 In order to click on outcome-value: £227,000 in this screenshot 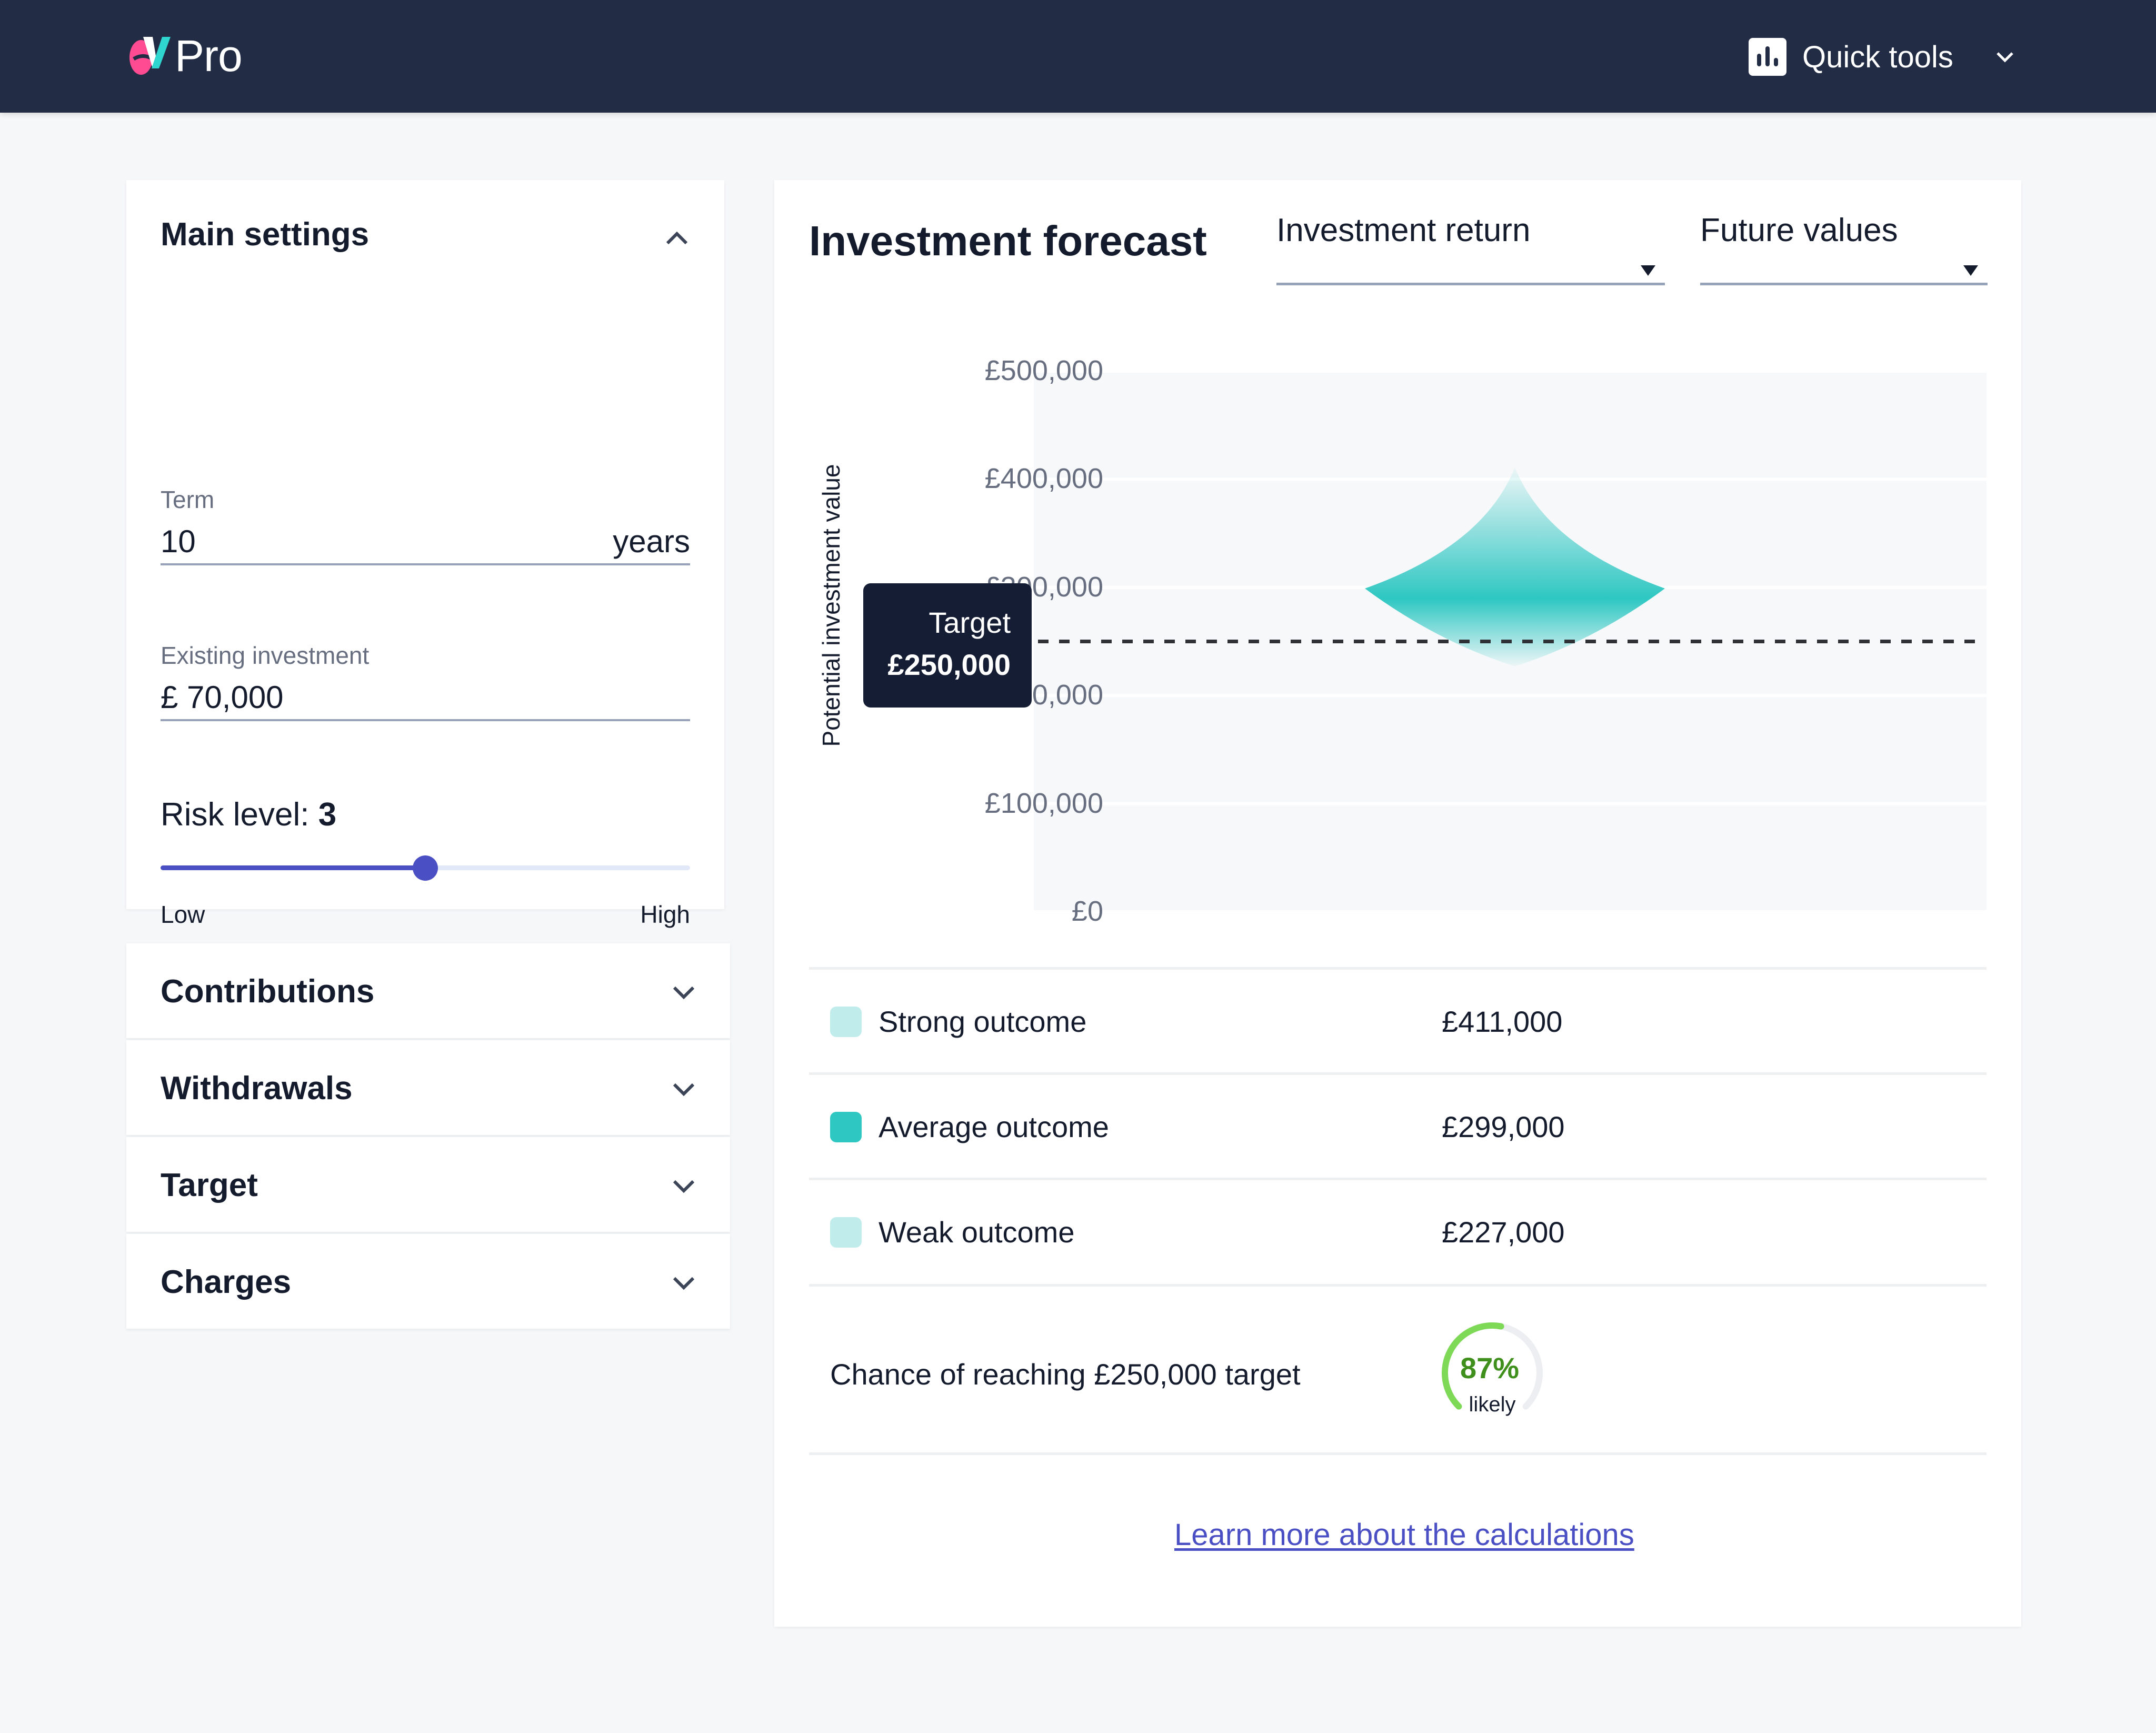, I will do `click(1503, 1233)`.